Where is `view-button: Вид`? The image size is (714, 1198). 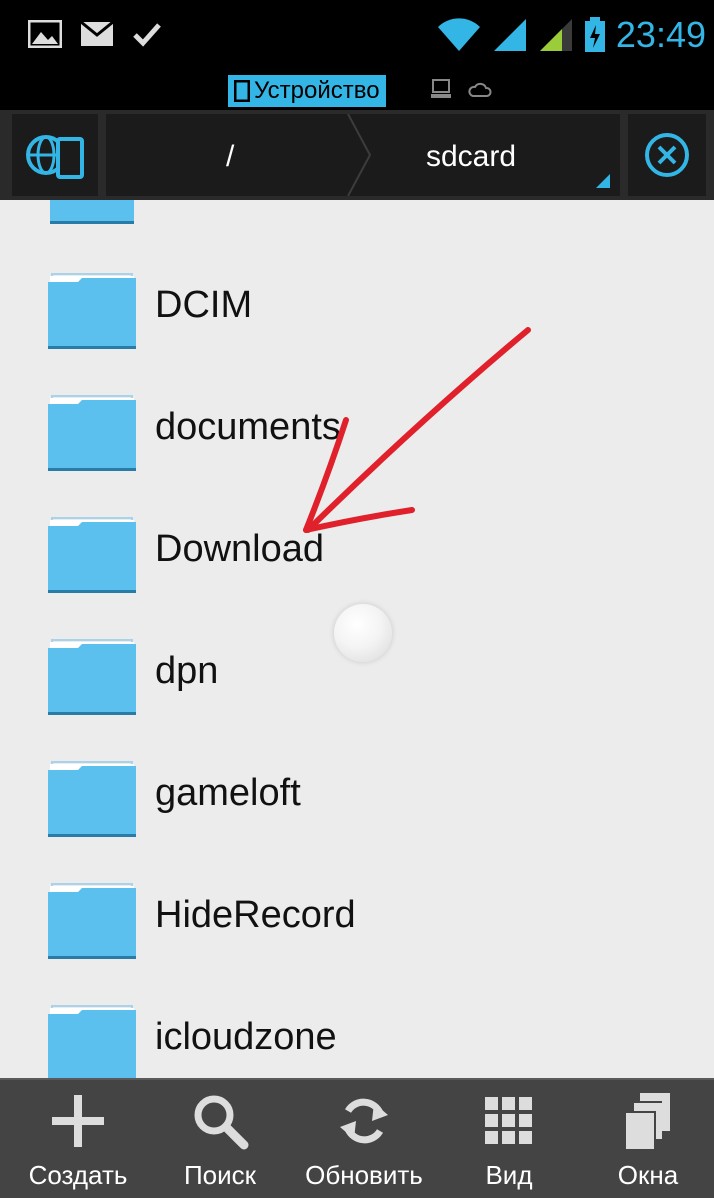
view-button: Вид is located at coordinates (509, 1139).